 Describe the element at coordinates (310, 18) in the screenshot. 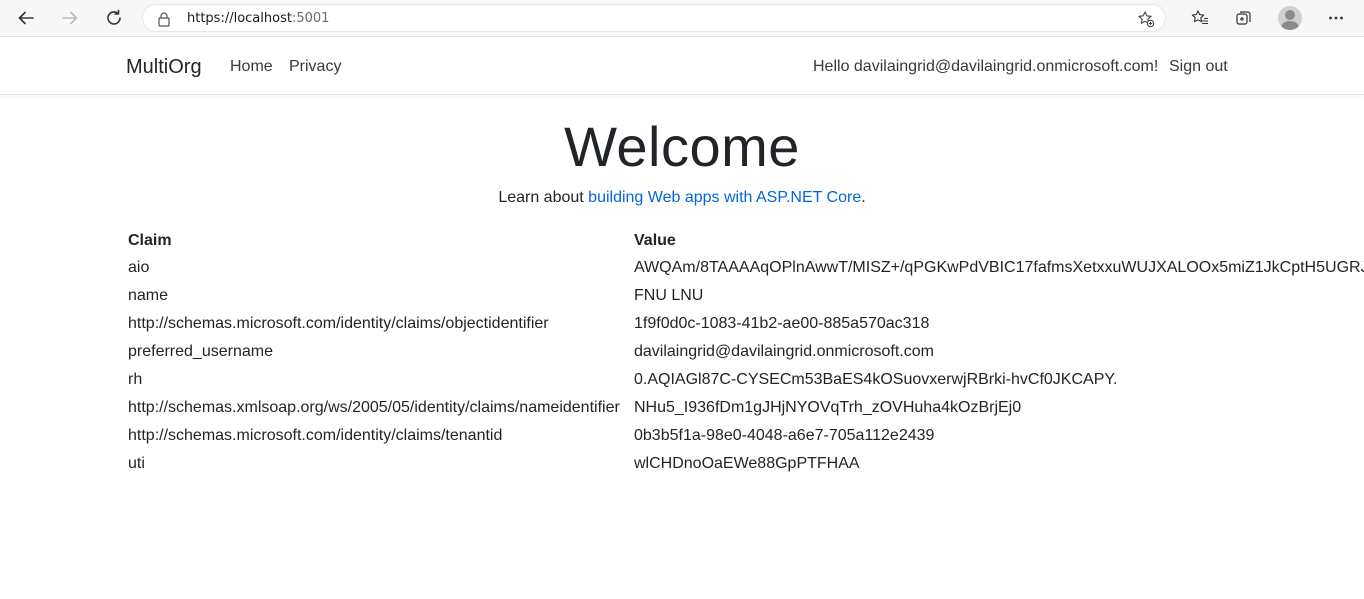

I see `url-port: :5001` at that location.